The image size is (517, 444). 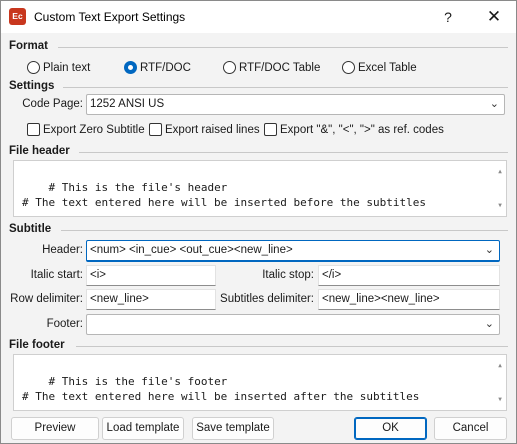 I want to click on dialog-title: Custom Text Export Settings, so click(x=110, y=17).